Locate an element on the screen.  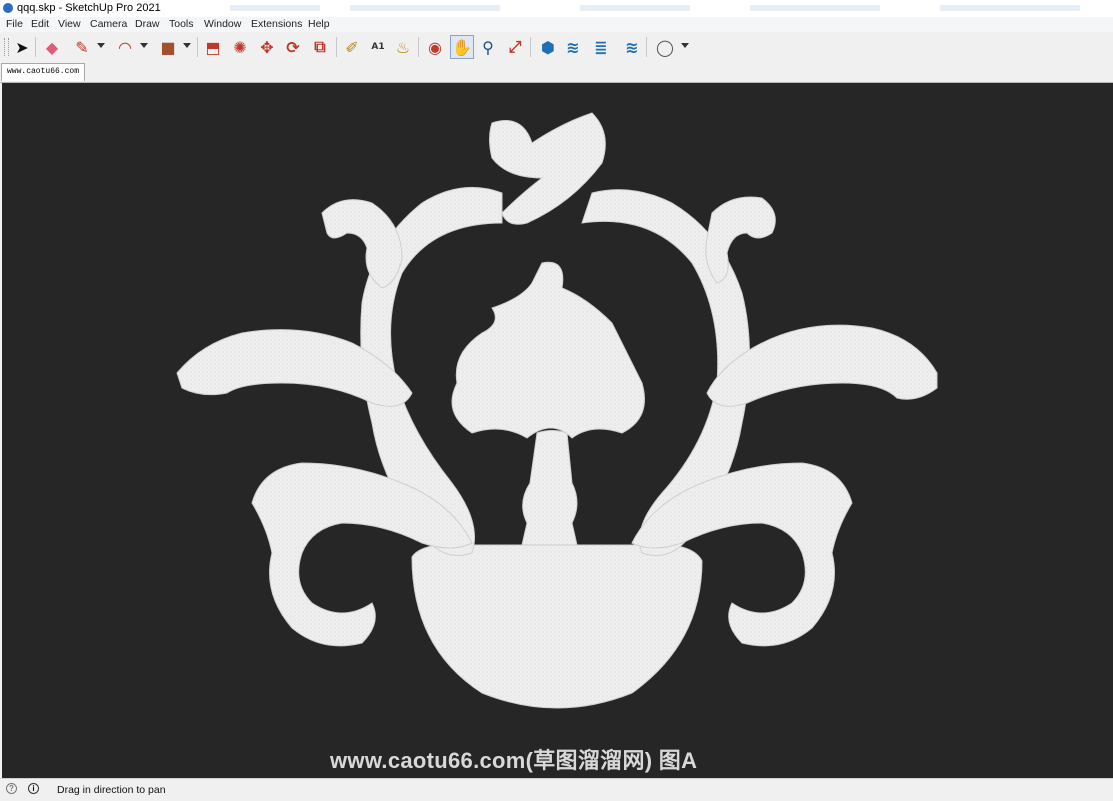
rectangle-tool-button: ■ is located at coordinates (168, 47).